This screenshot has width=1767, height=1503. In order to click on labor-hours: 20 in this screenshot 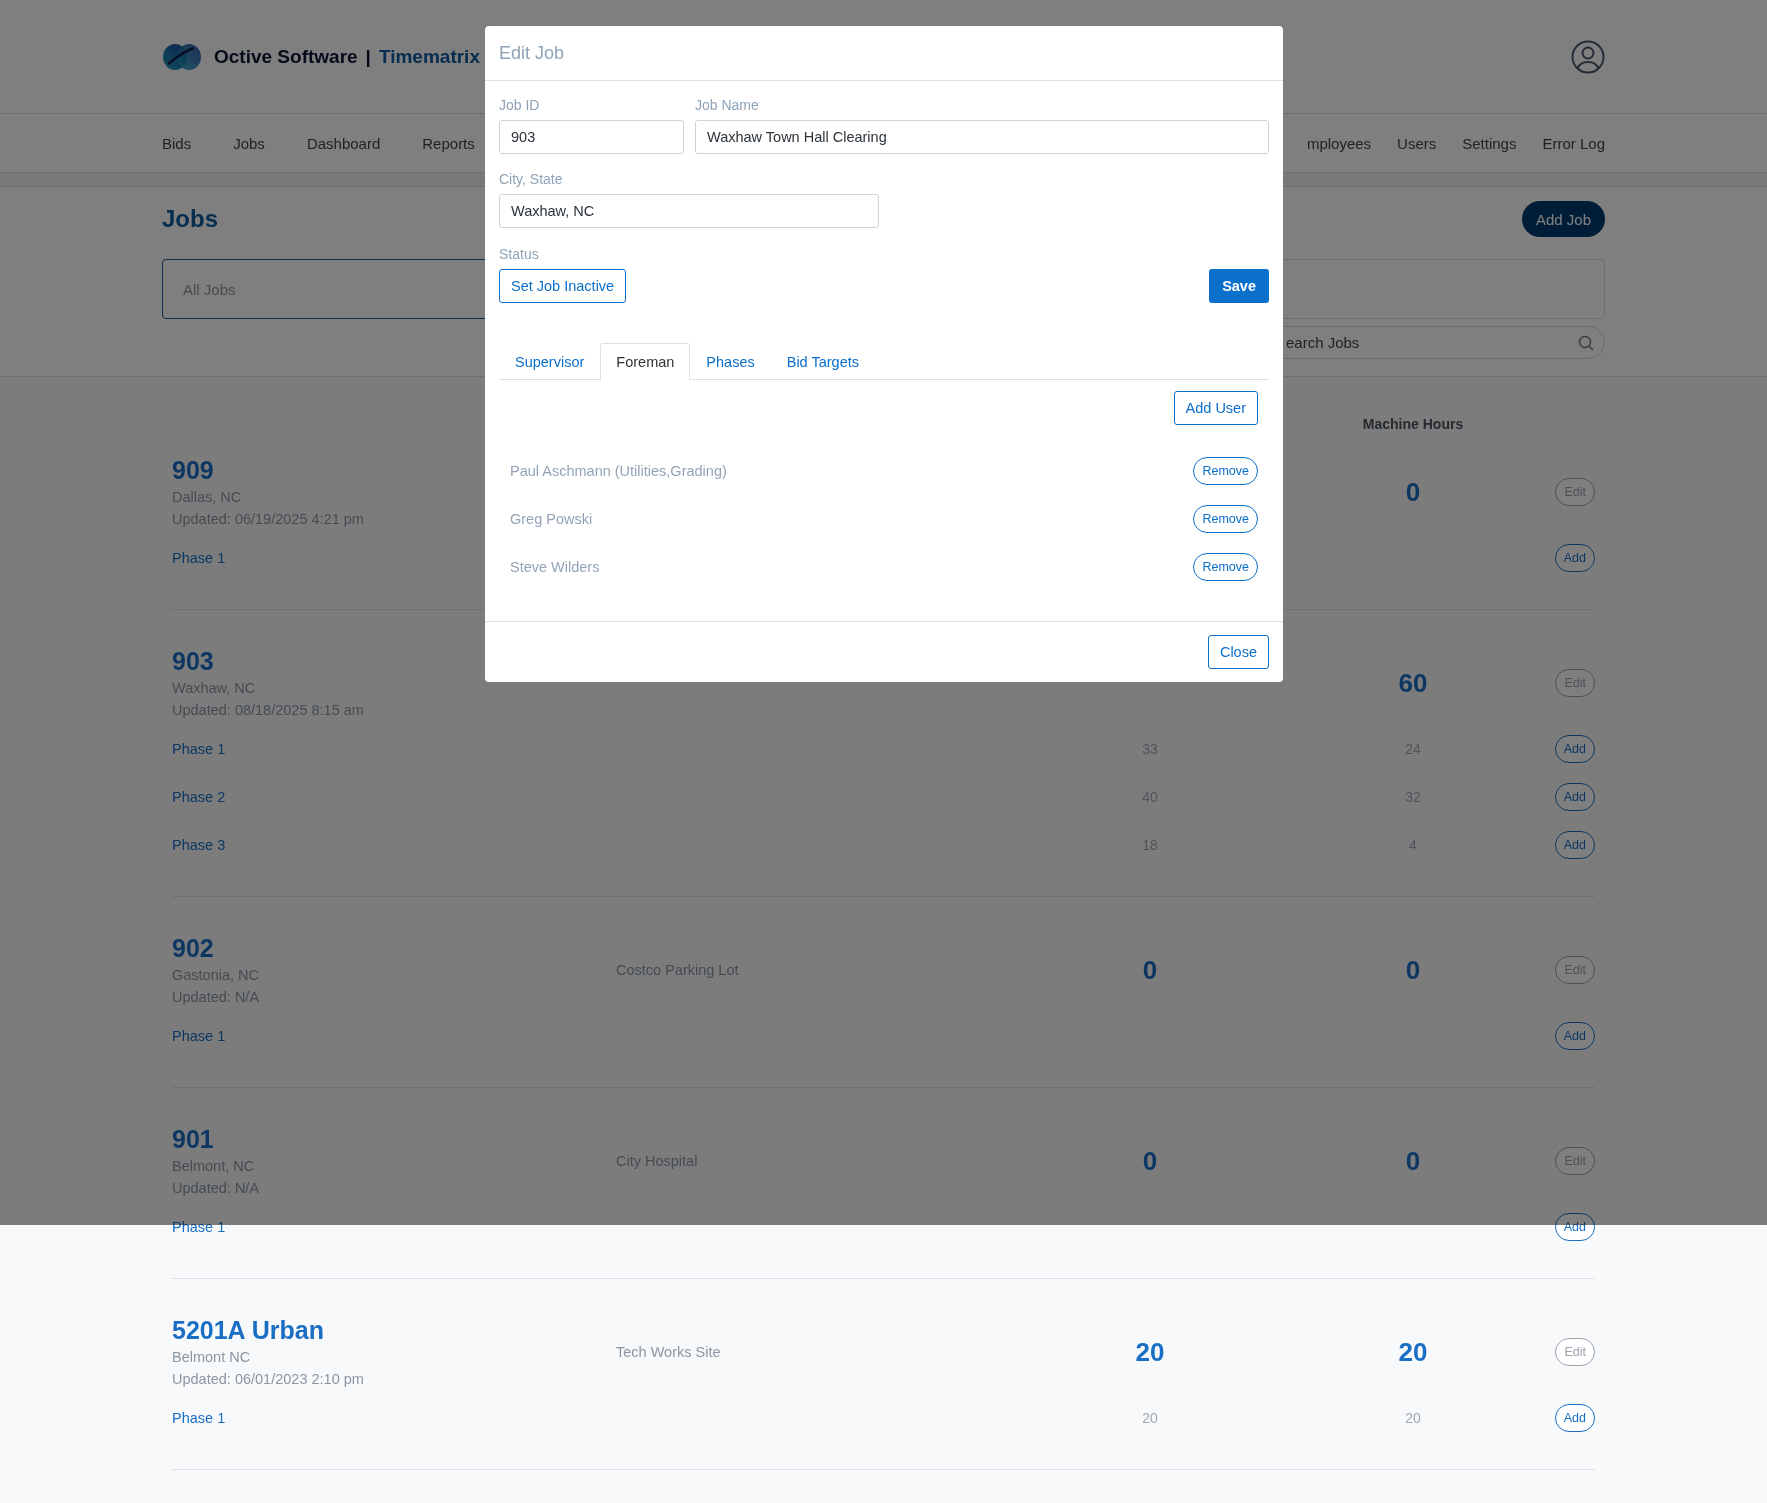, I will do `click(1150, 1351)`.